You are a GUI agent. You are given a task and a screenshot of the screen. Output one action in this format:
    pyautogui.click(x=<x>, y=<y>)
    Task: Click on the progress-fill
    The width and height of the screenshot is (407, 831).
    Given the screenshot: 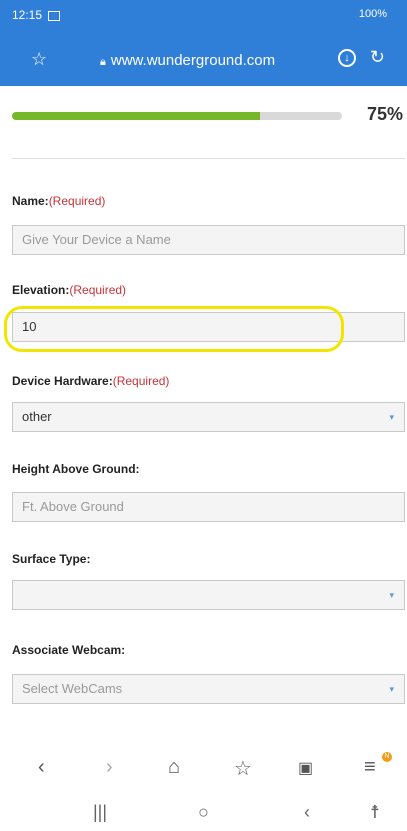 What is the action you would take?
    pyautogui.click(x=136, y=116)
    